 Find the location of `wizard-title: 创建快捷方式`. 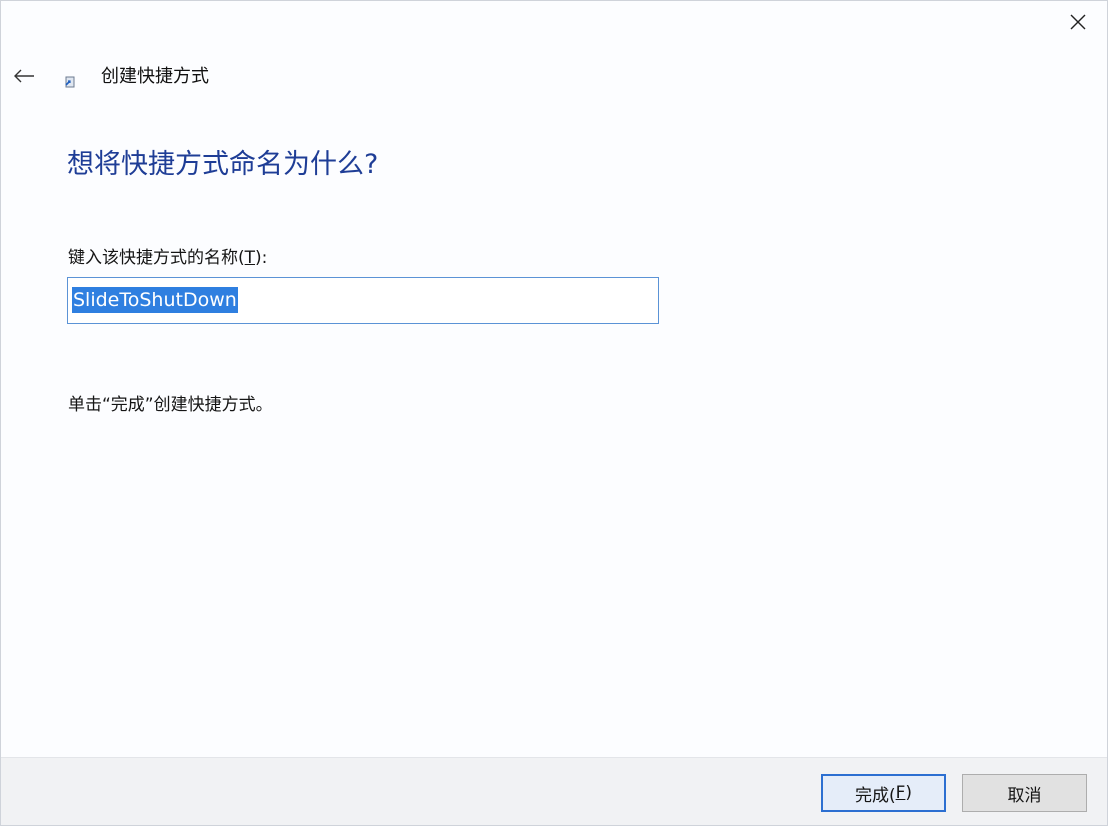

wizard-title: 创建快捷方式 is located at coordinates (155, 76).